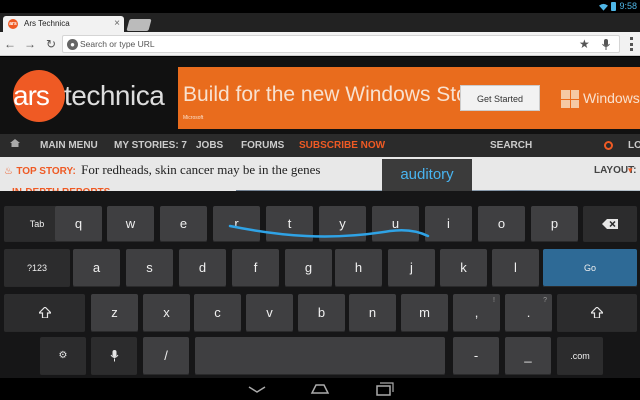  I want to click on key-settings: ⚙, so click(63, 356).